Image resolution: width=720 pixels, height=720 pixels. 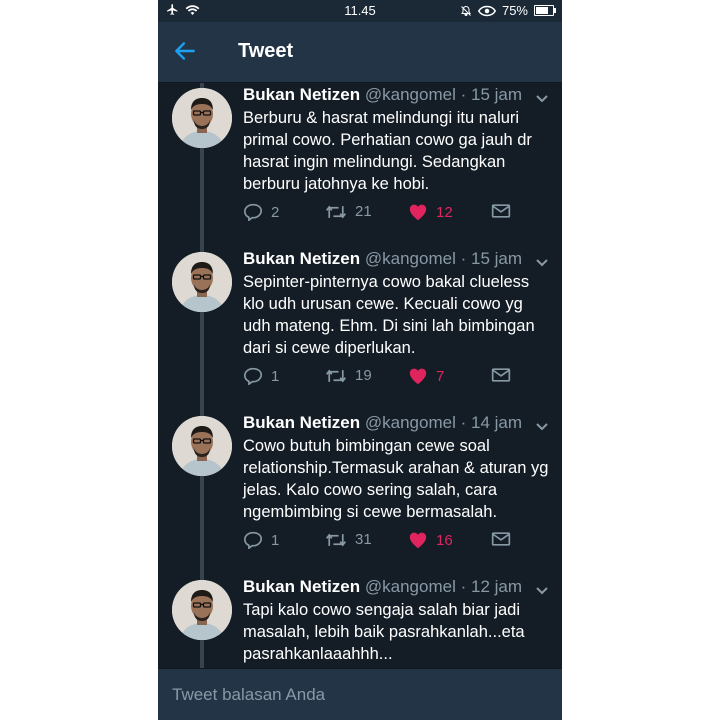 I want to click on status-right: 75%, so click(x=508, y=10).